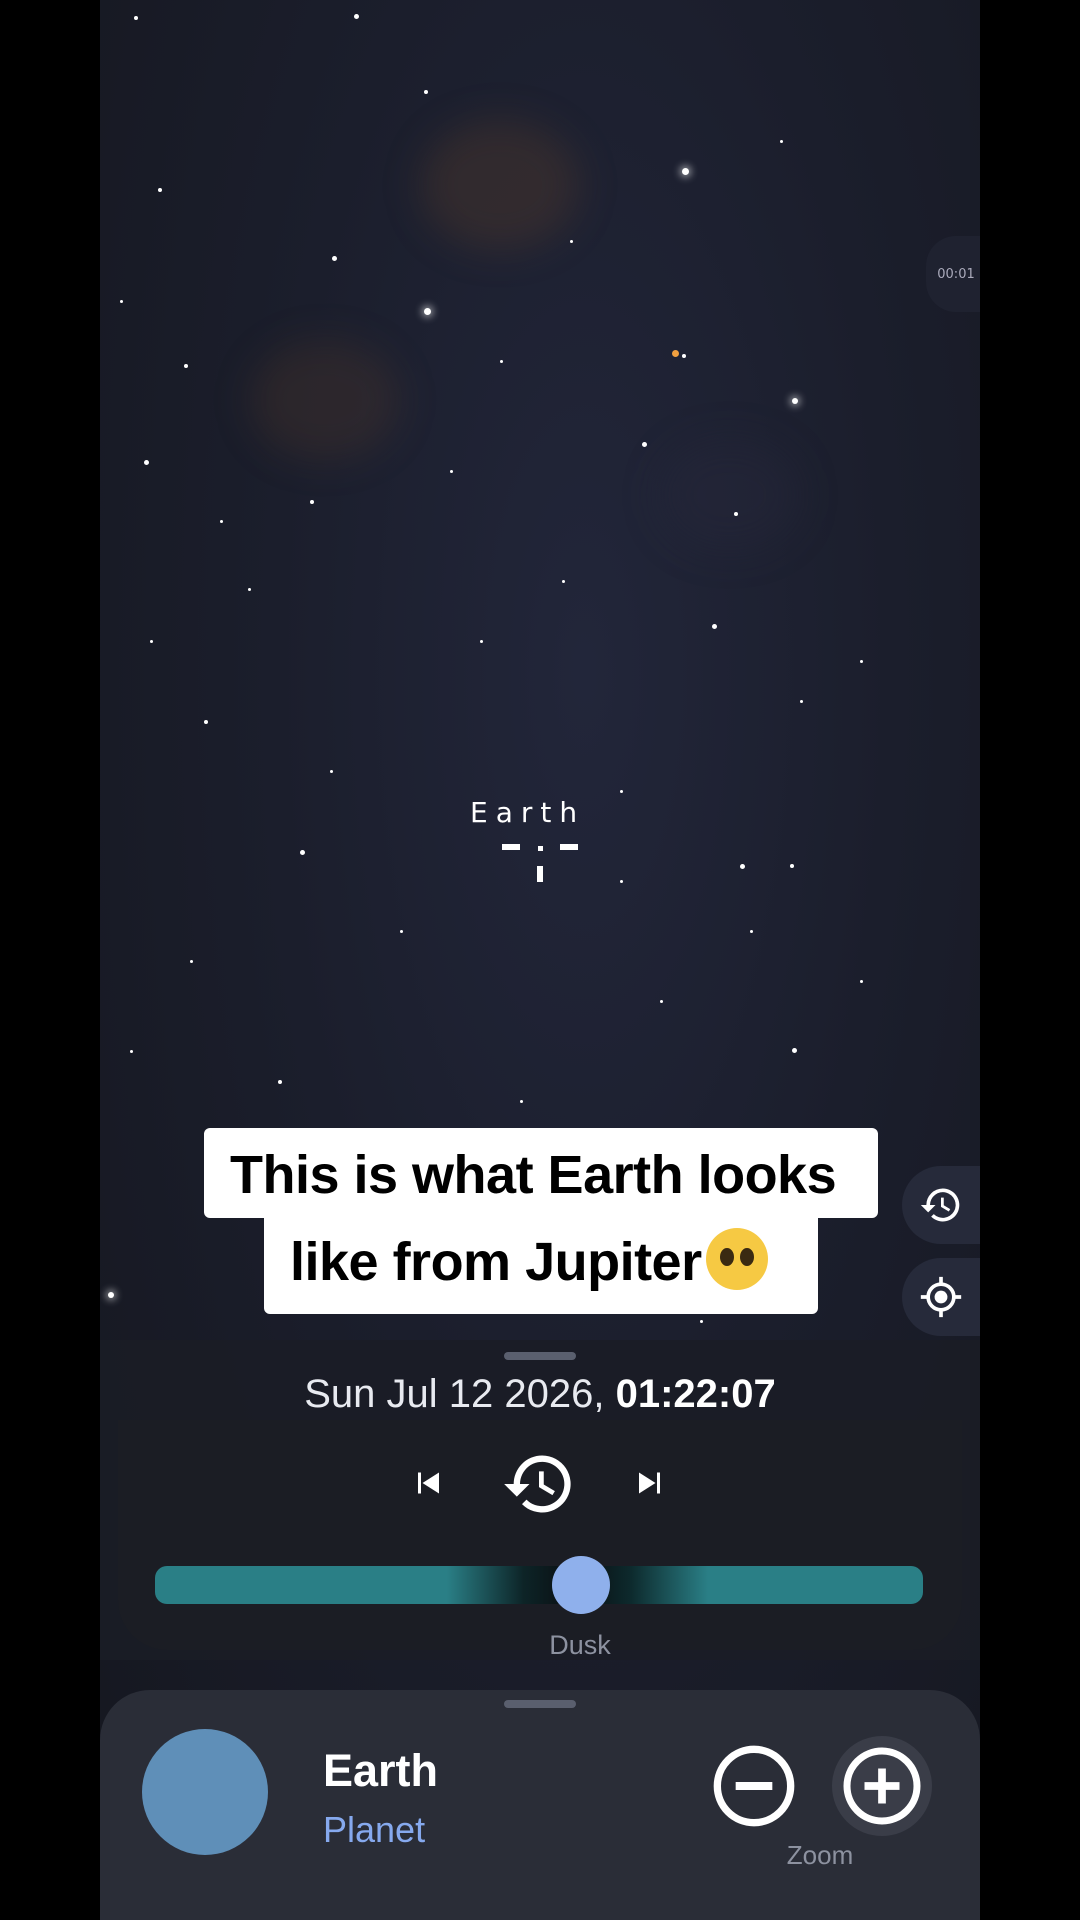  Describe the element at coordinates (374, 1829) in the screenshot. I see `object-type: Planet` at that location.